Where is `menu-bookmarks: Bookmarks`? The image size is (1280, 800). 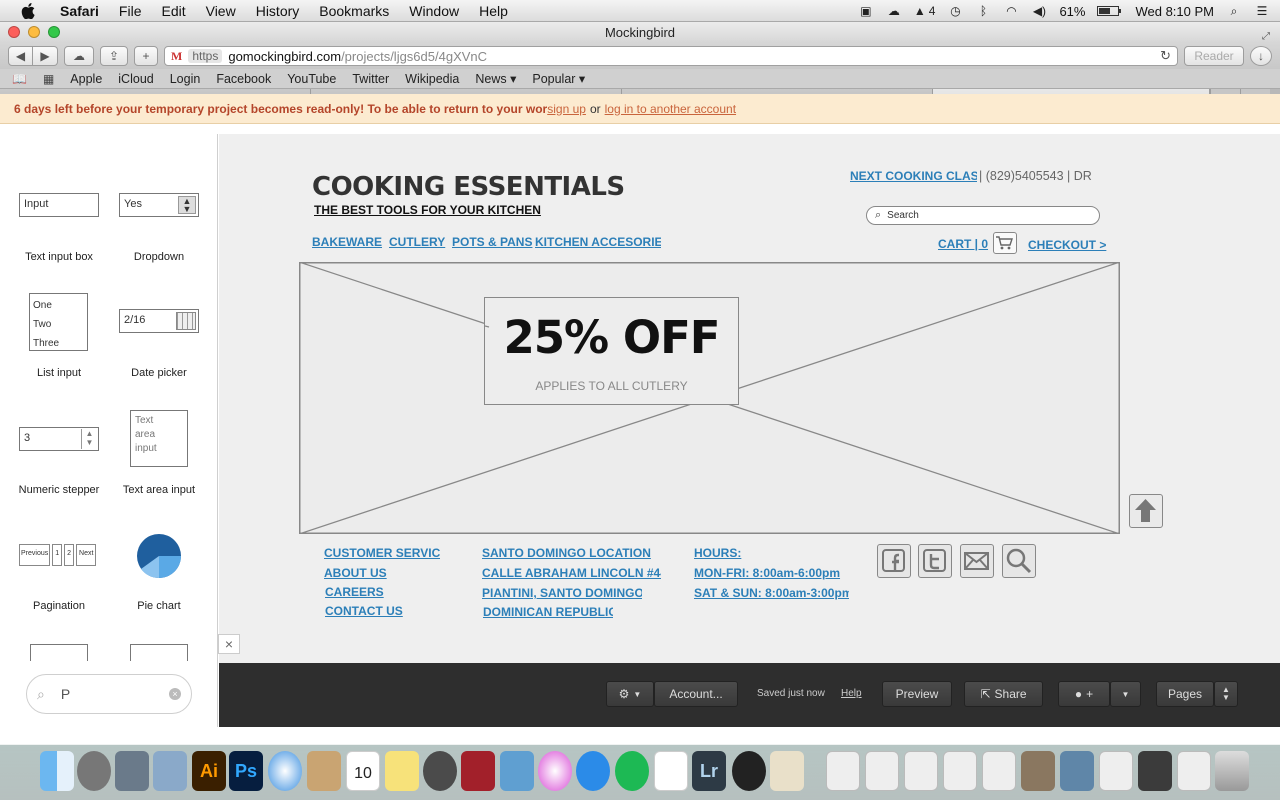 menu-bookmarks: Bookmarks is located at coordinates (354, 11).